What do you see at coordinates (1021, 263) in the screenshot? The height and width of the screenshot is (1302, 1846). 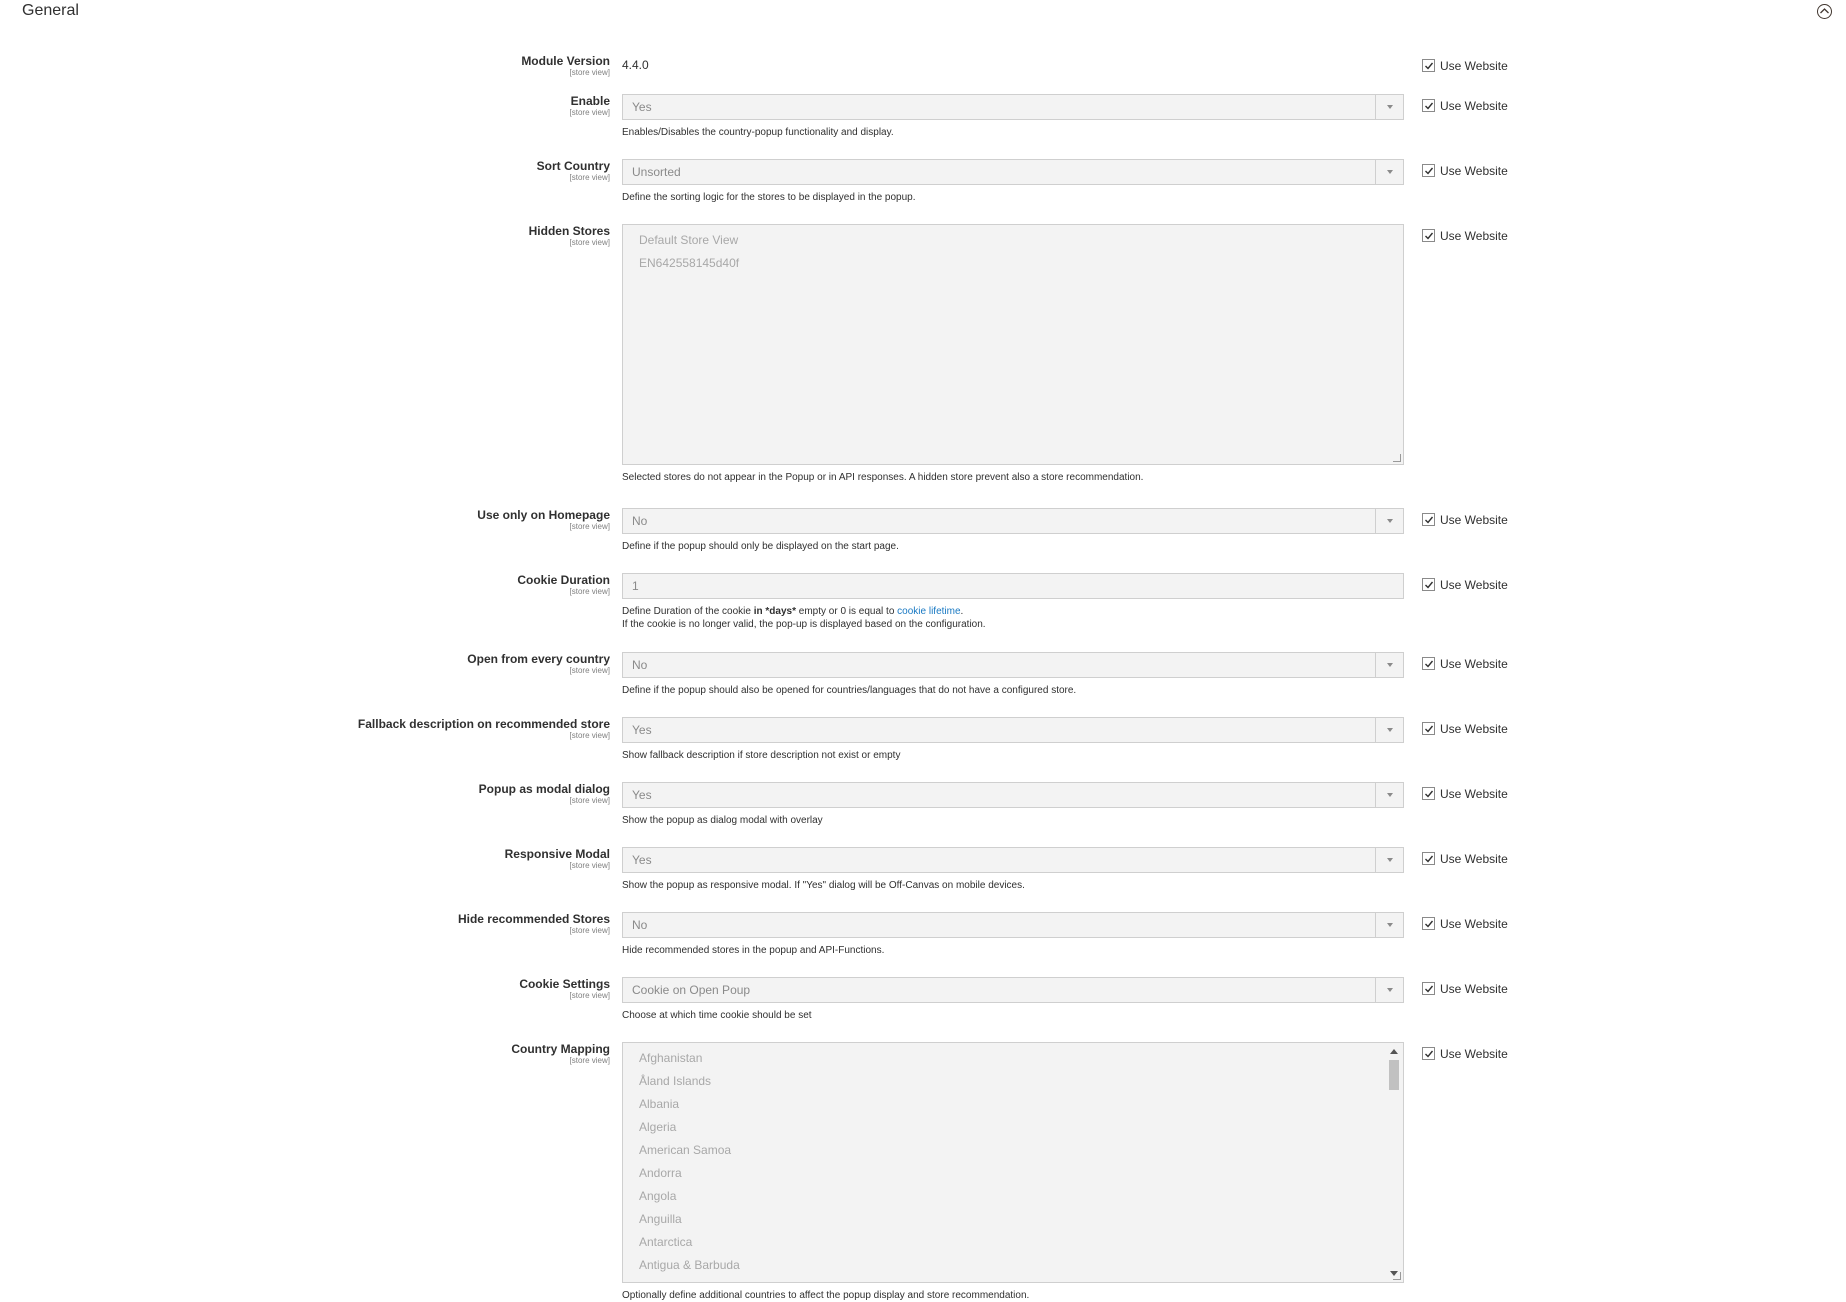 I see `list-item: EN642558145d40f` at bounding box center [1021, 263].